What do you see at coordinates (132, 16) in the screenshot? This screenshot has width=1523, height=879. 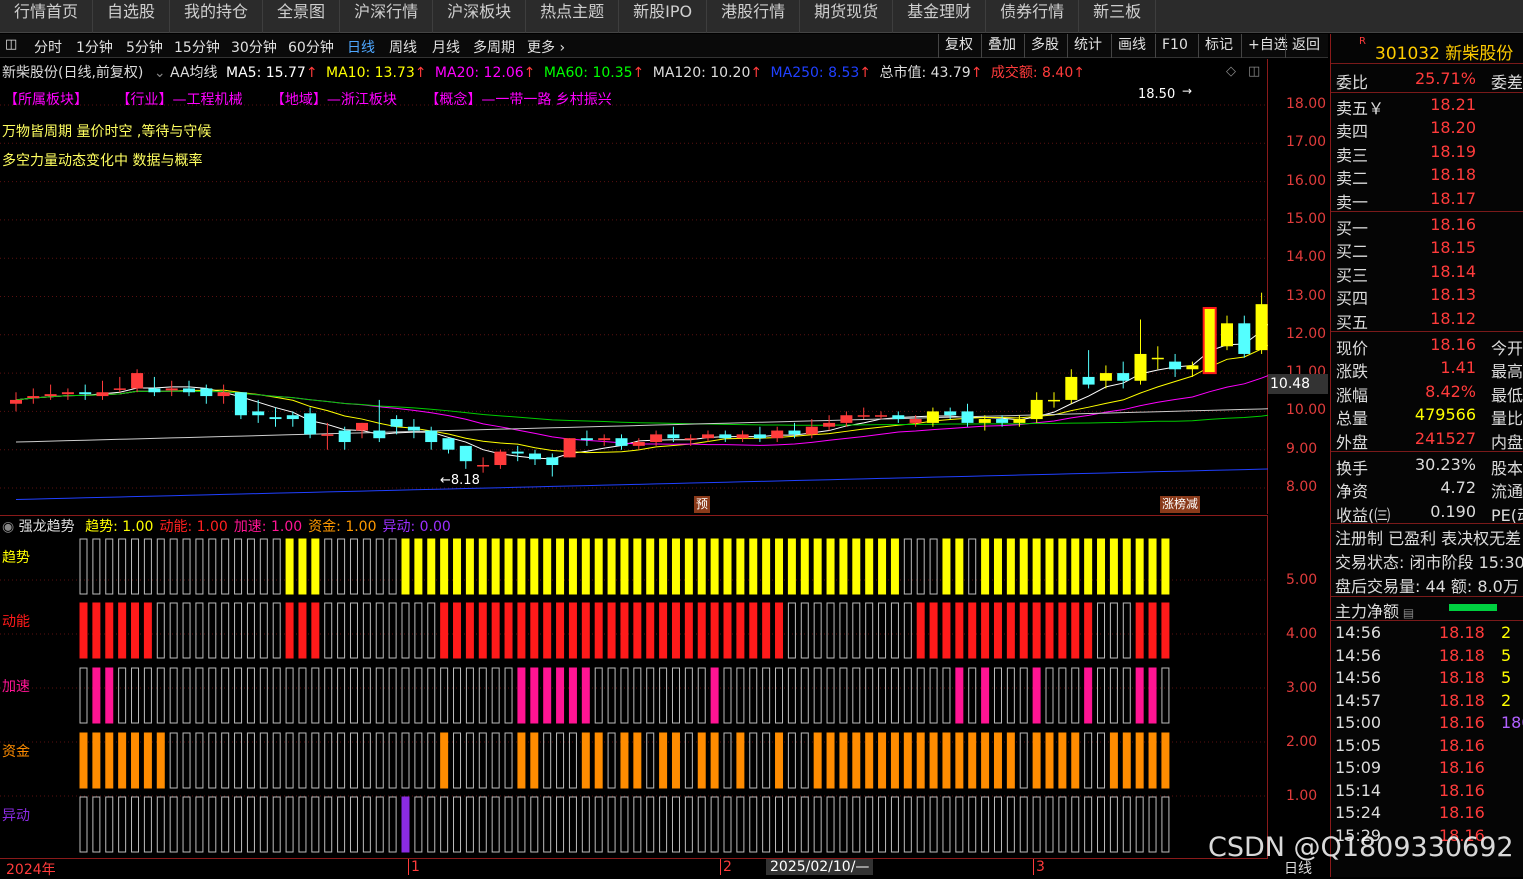 I see `nav-tab: 自选股` at bounding box center [132, 16].